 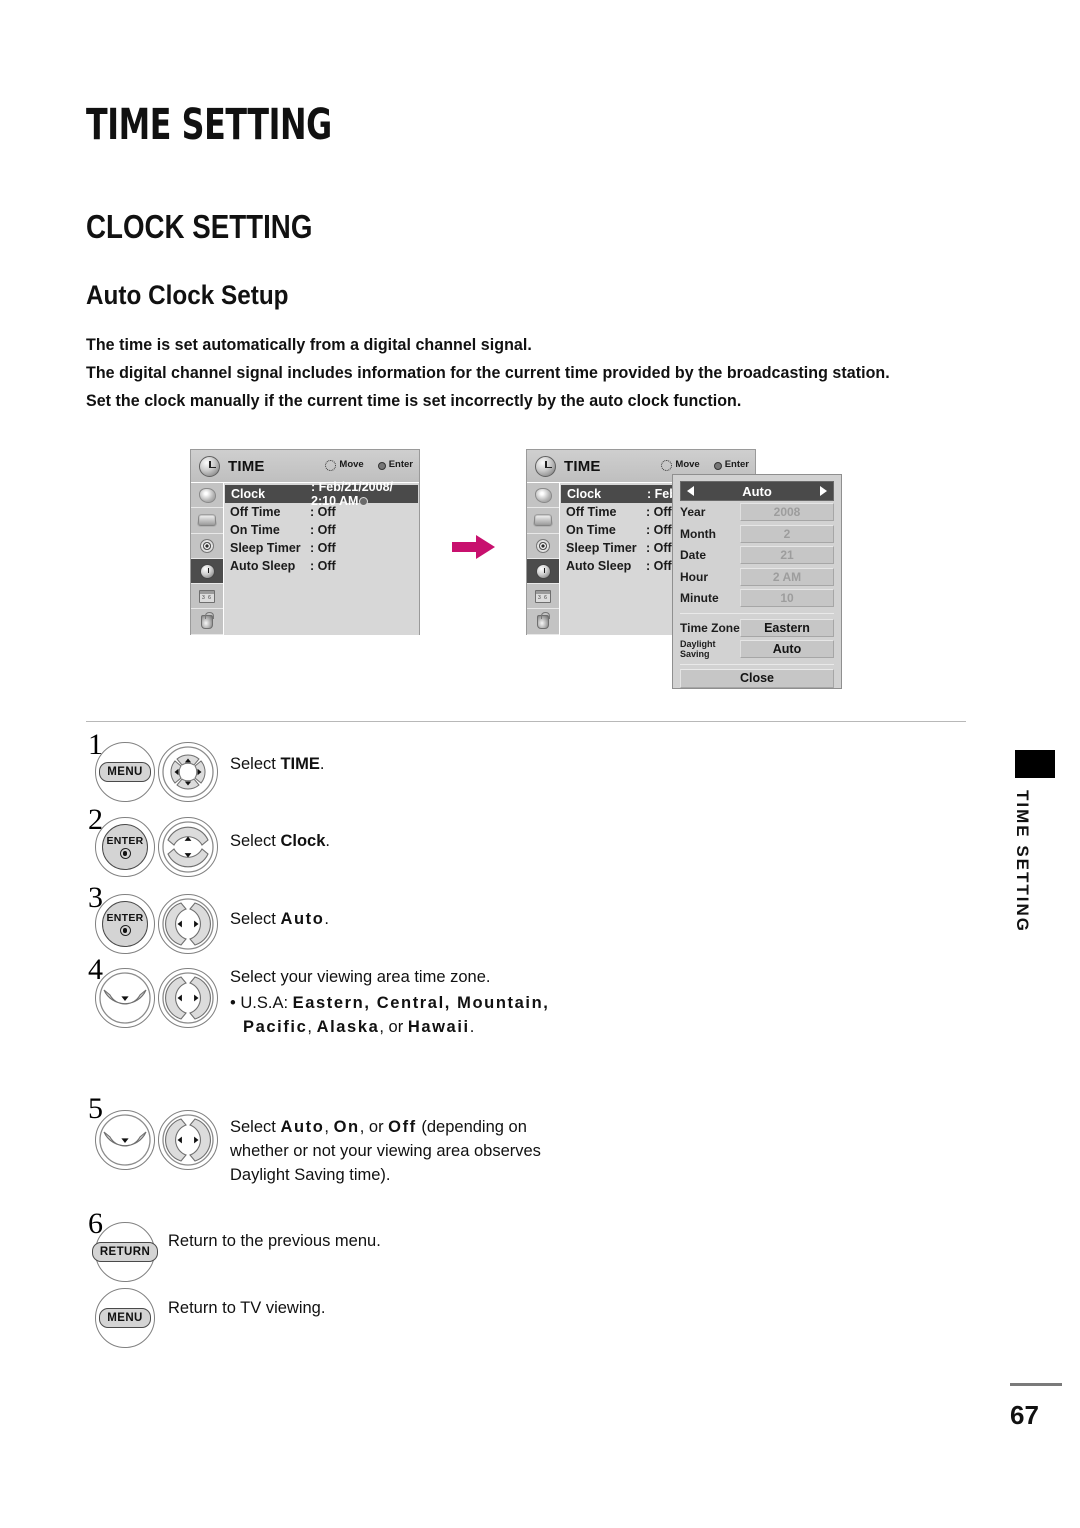 What do you see at coordinates (1035, 764) in the screenshot?
I see `side-tab-marker` at bounding box center [1035, 764].